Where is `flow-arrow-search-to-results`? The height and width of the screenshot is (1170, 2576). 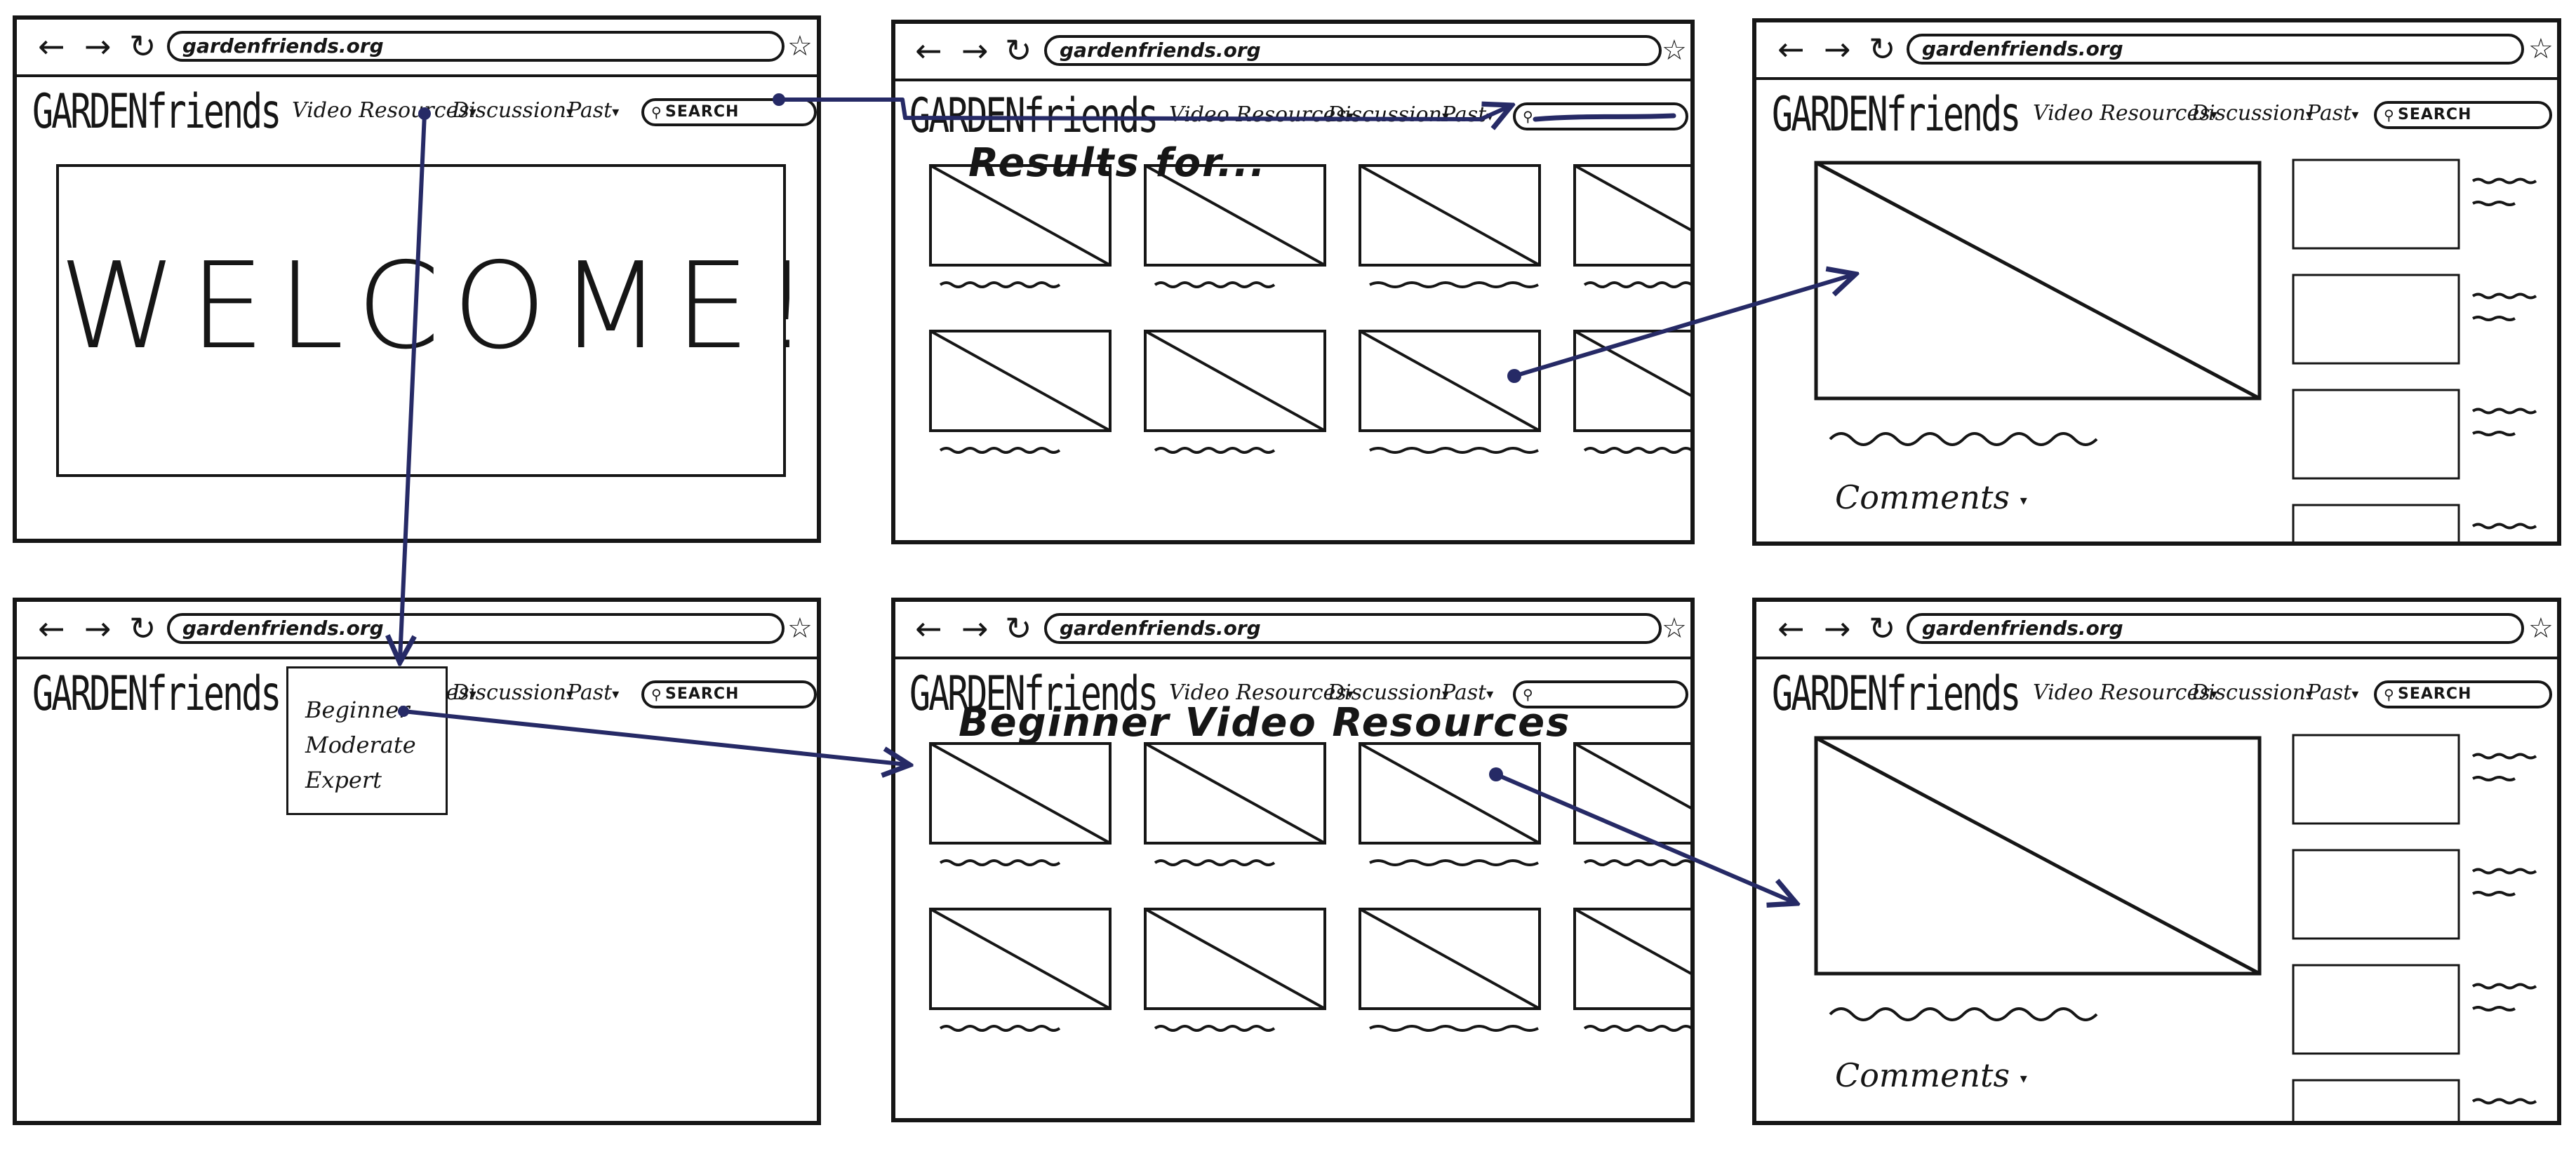 flow-arrow-search-to-results is located at coordinates (1143, 108).